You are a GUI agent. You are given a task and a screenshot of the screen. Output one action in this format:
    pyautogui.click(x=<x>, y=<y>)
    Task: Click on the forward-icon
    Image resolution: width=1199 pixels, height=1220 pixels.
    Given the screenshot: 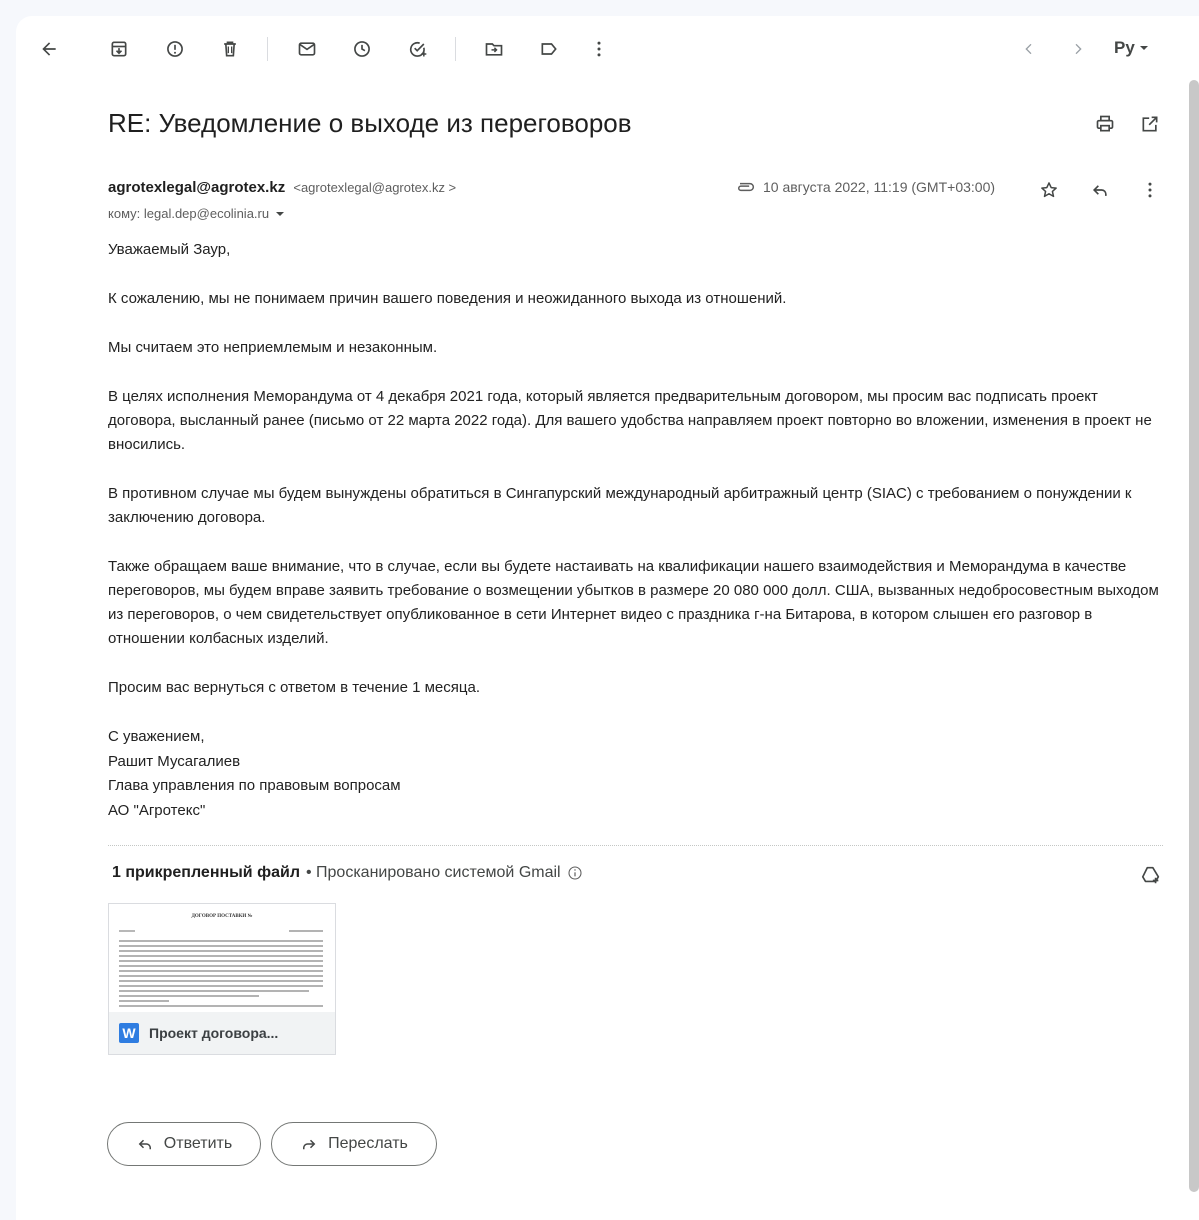 What is the action you would take?
    pyautogui.click(x=309, y=1144)
    